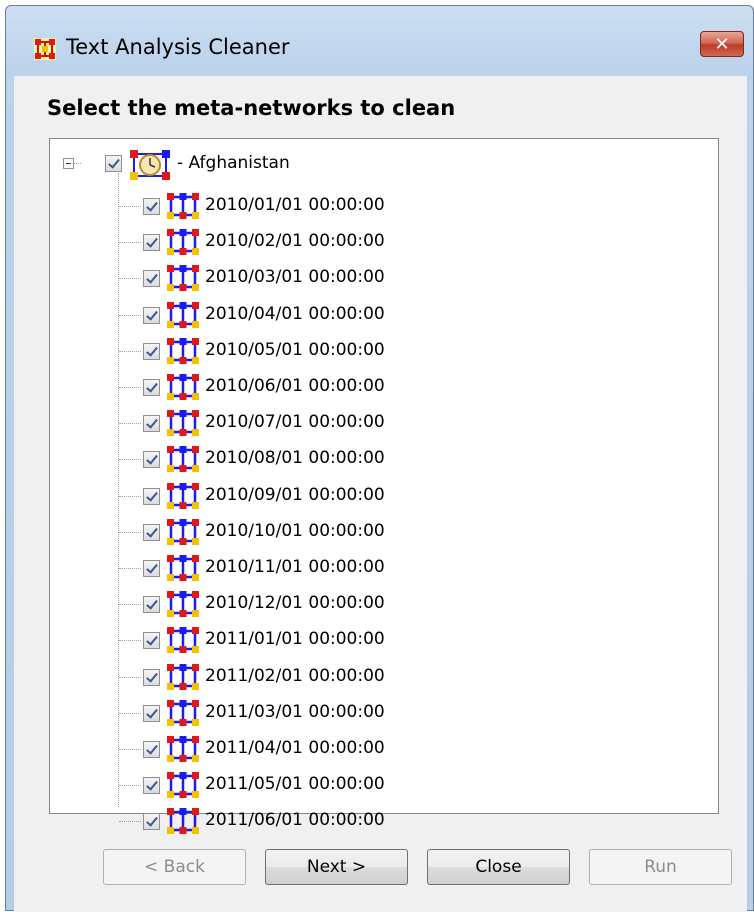  I want to click on close-icon: ✕, so click(722, 44).